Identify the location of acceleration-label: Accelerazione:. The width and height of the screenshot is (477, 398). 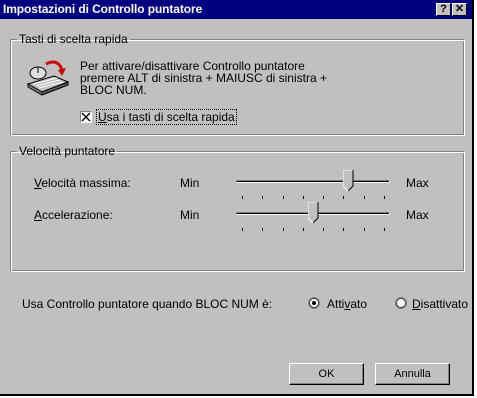
(73, 215).